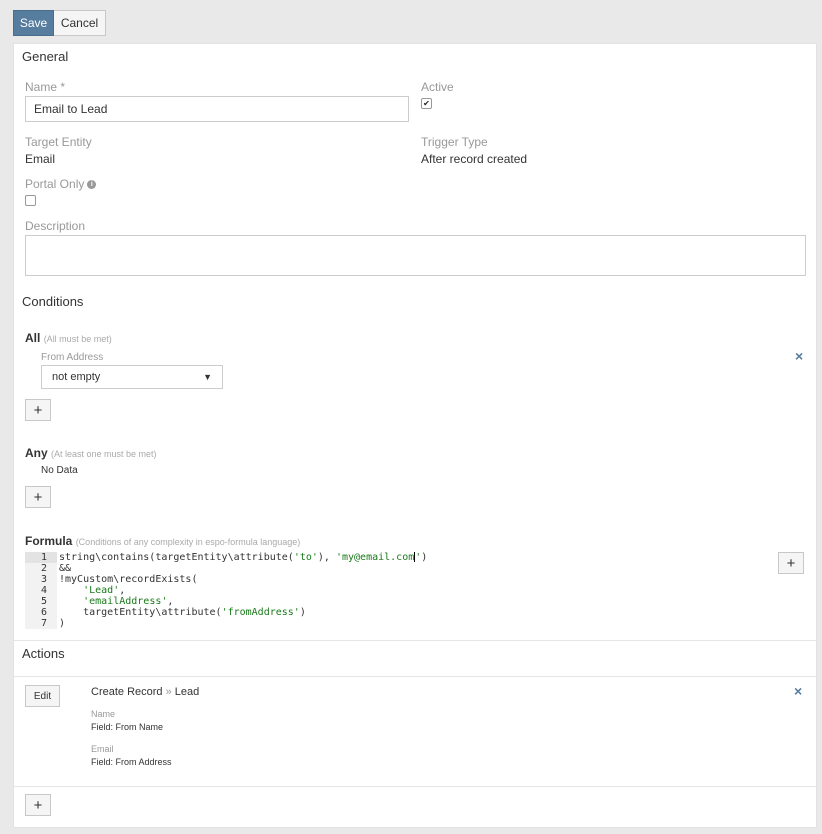 The height and width of the screenshot is (834, 822). What do you see at coordinates (41, 557) in the screenshot?
I see `line-number: 1` at bounding box center [41, 557].